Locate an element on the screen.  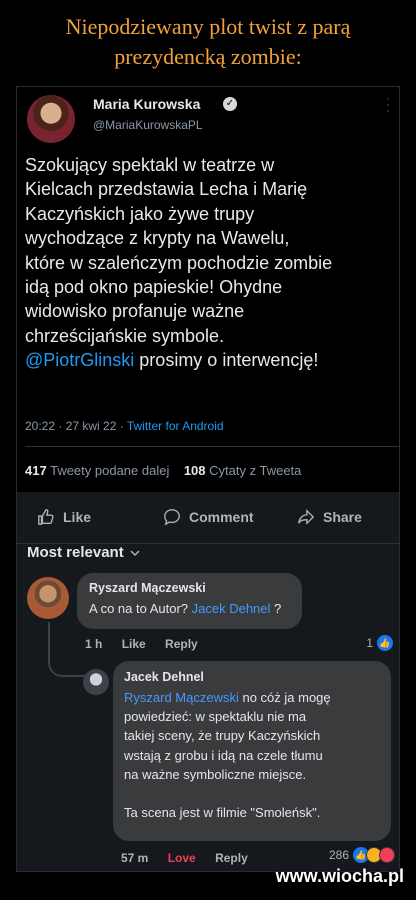
share-icon is located at coordinates (306, 517).